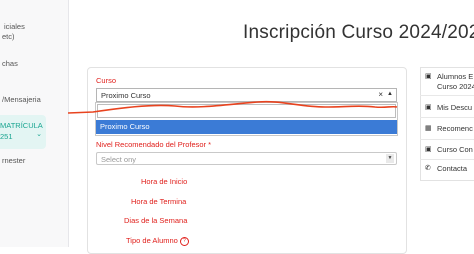 The image size is (474, 254). I want to click on annotation-scribble, so click(232, 107).